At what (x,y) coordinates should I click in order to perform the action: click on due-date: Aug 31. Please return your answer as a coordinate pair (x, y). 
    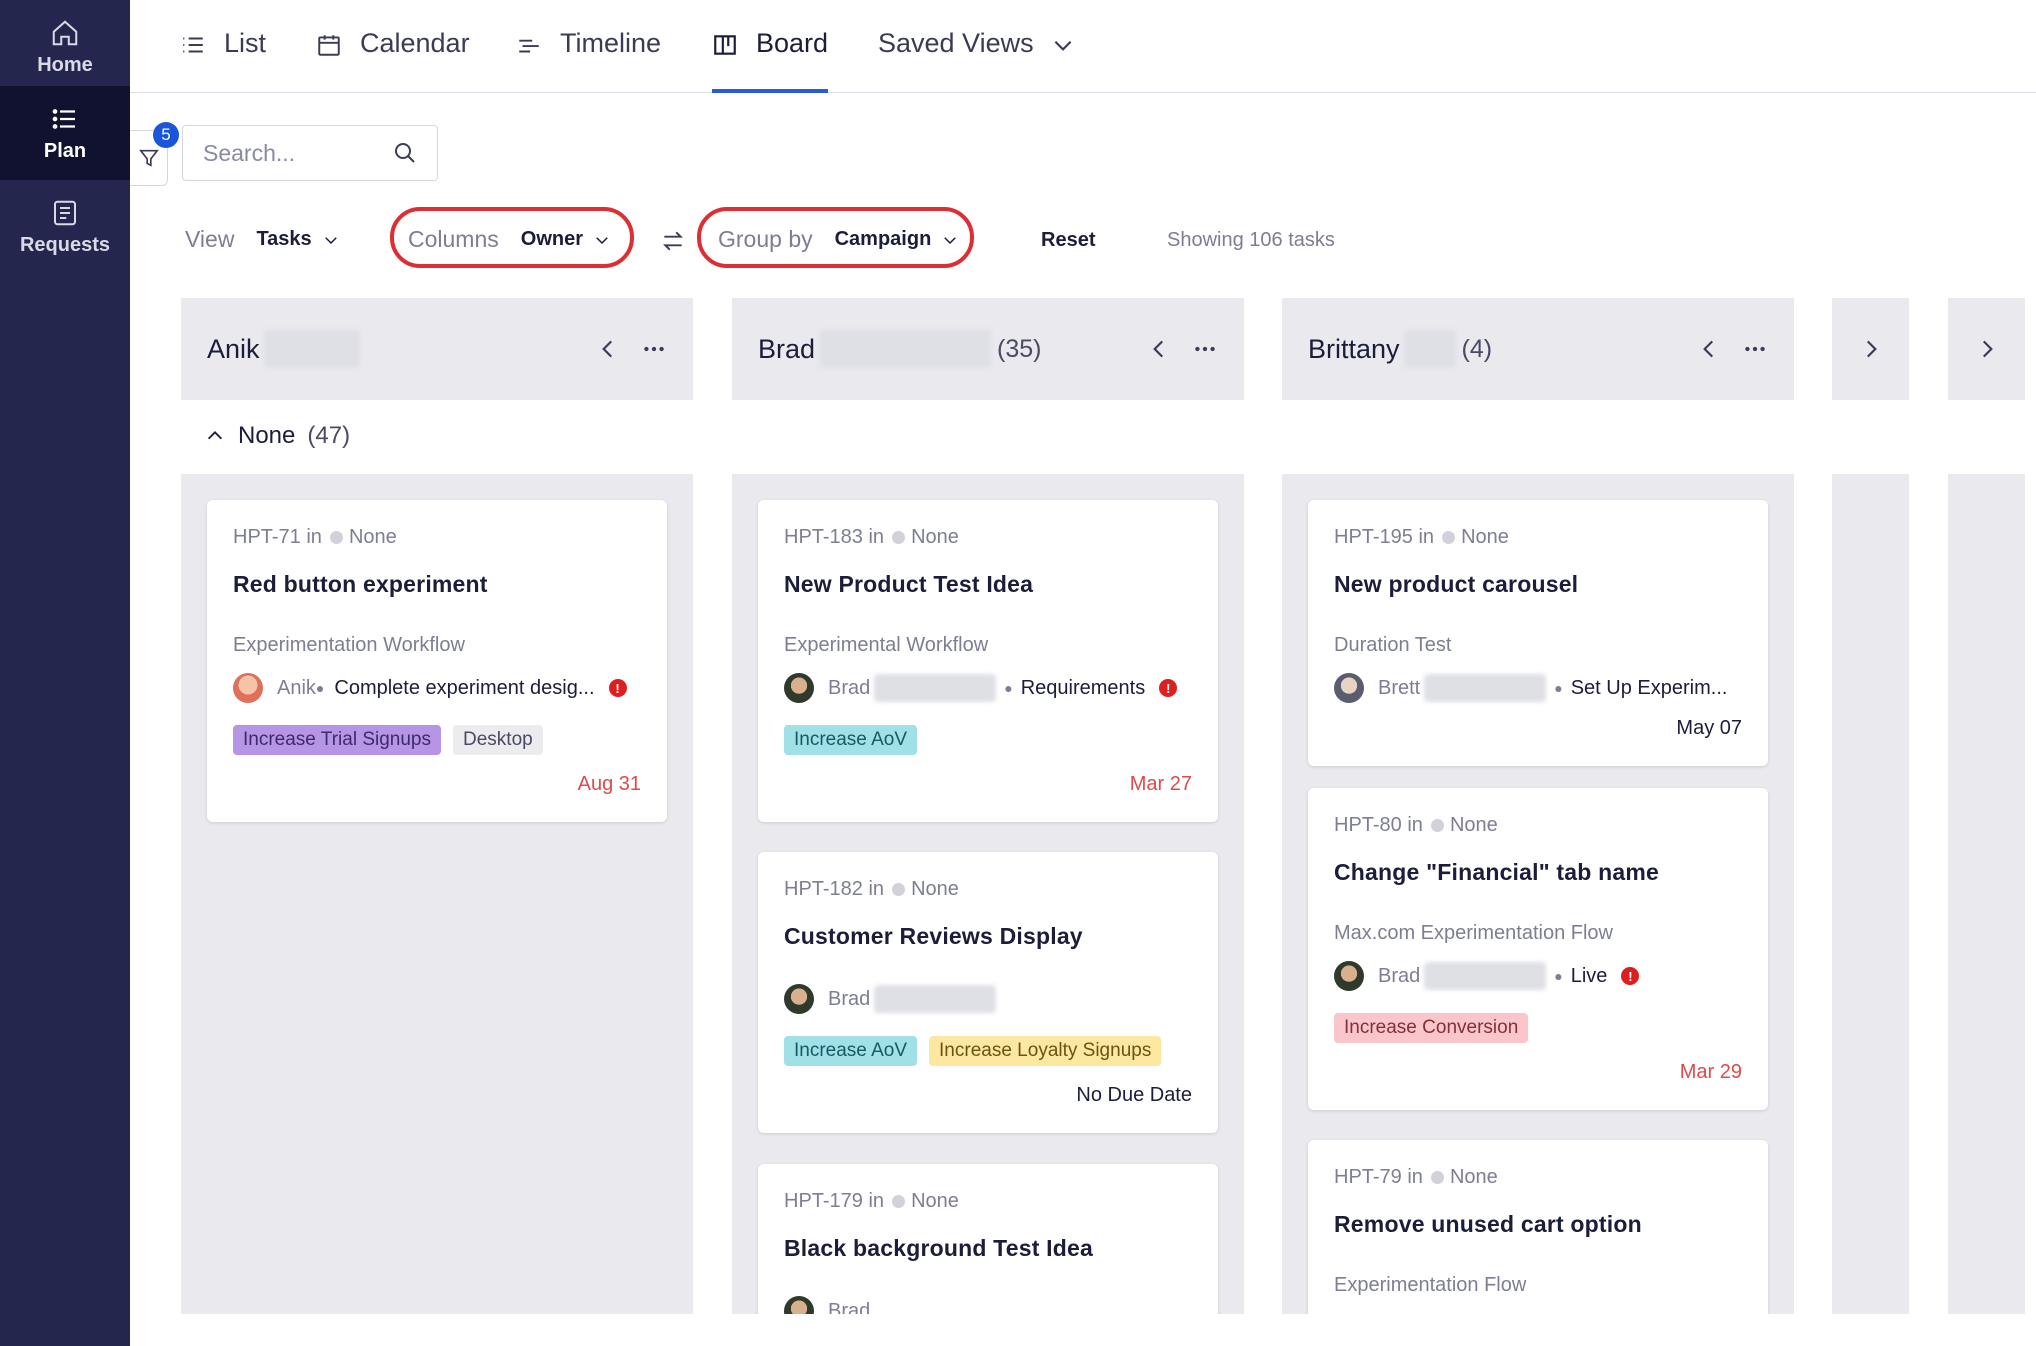
    Looking at the image, I should click on (609, 784).